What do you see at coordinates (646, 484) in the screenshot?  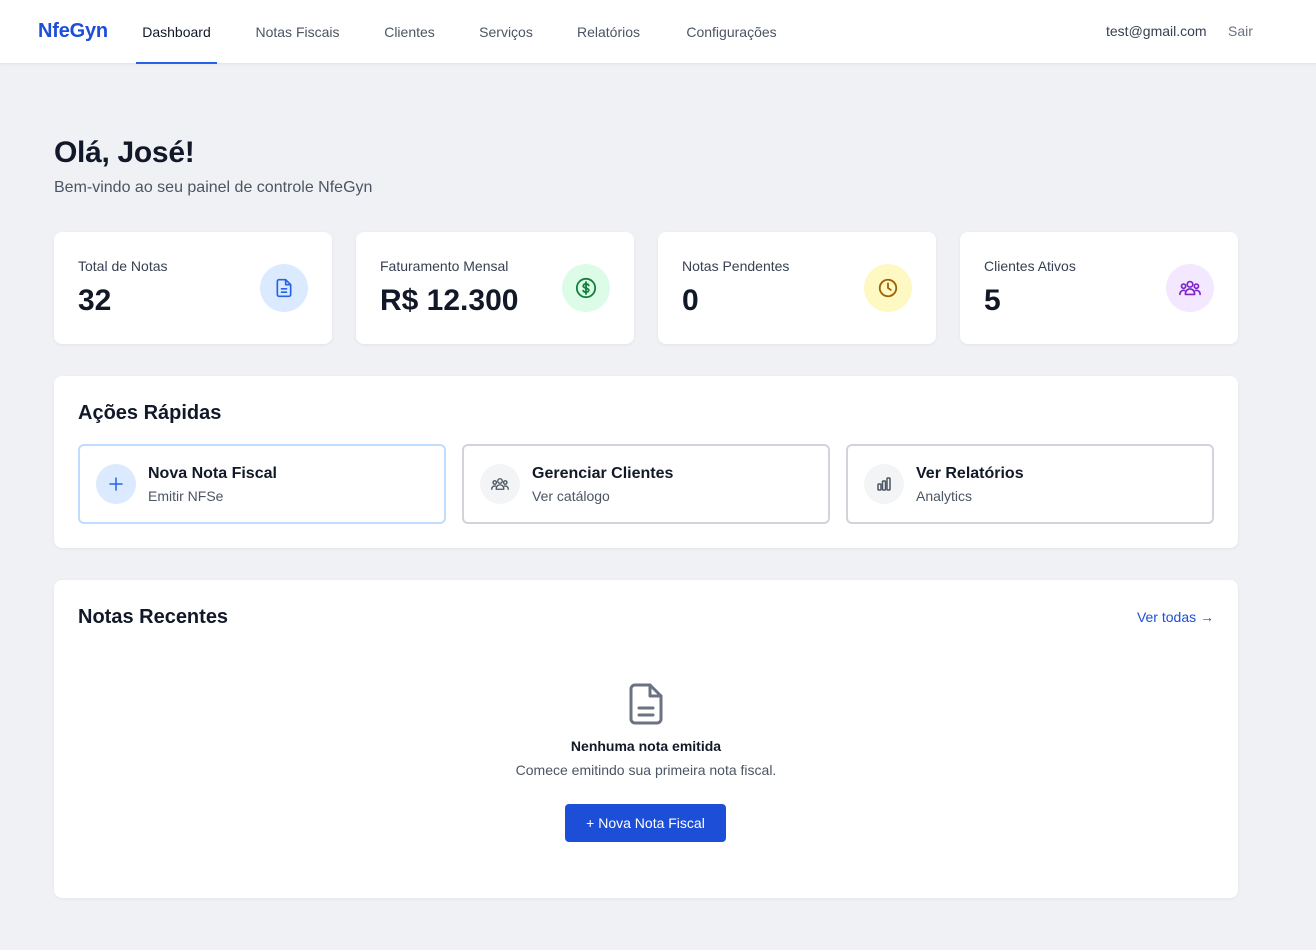 I see `manage-clients-action: Gerenciar Clientes Ver catálogo` at bounding box center [646, 484].